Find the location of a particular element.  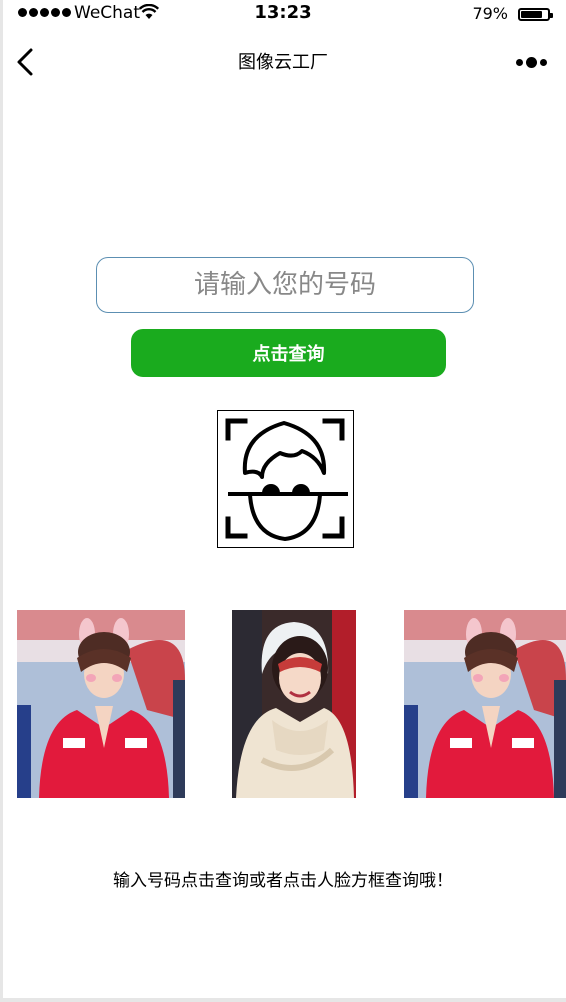

page-title: 图像云工厂 is located at coordinates (283, 62).